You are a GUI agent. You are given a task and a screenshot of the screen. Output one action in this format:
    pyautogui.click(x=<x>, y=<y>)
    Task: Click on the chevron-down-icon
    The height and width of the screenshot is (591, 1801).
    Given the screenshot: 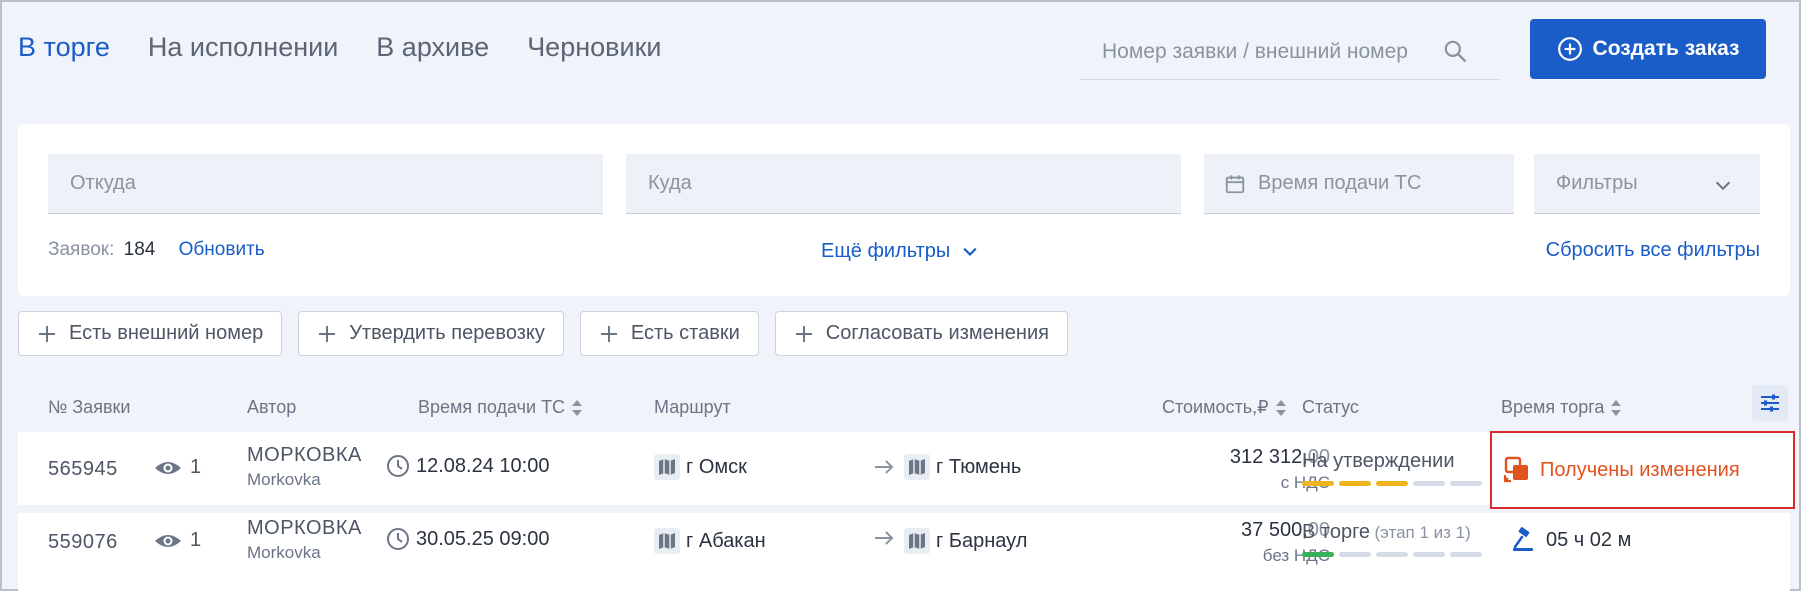 What is the action you would take?
    pyautogui.click(x=970, y=251)
    